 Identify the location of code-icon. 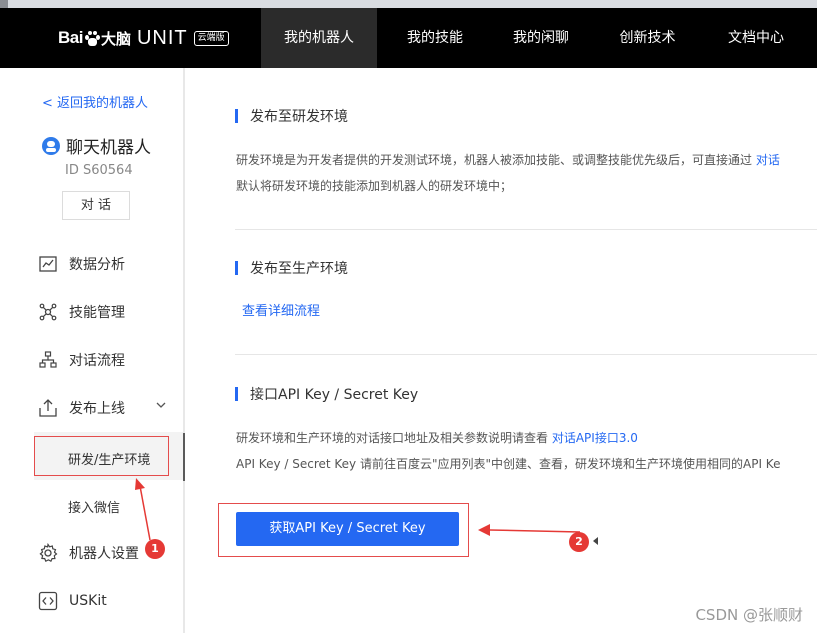
(48, 601).